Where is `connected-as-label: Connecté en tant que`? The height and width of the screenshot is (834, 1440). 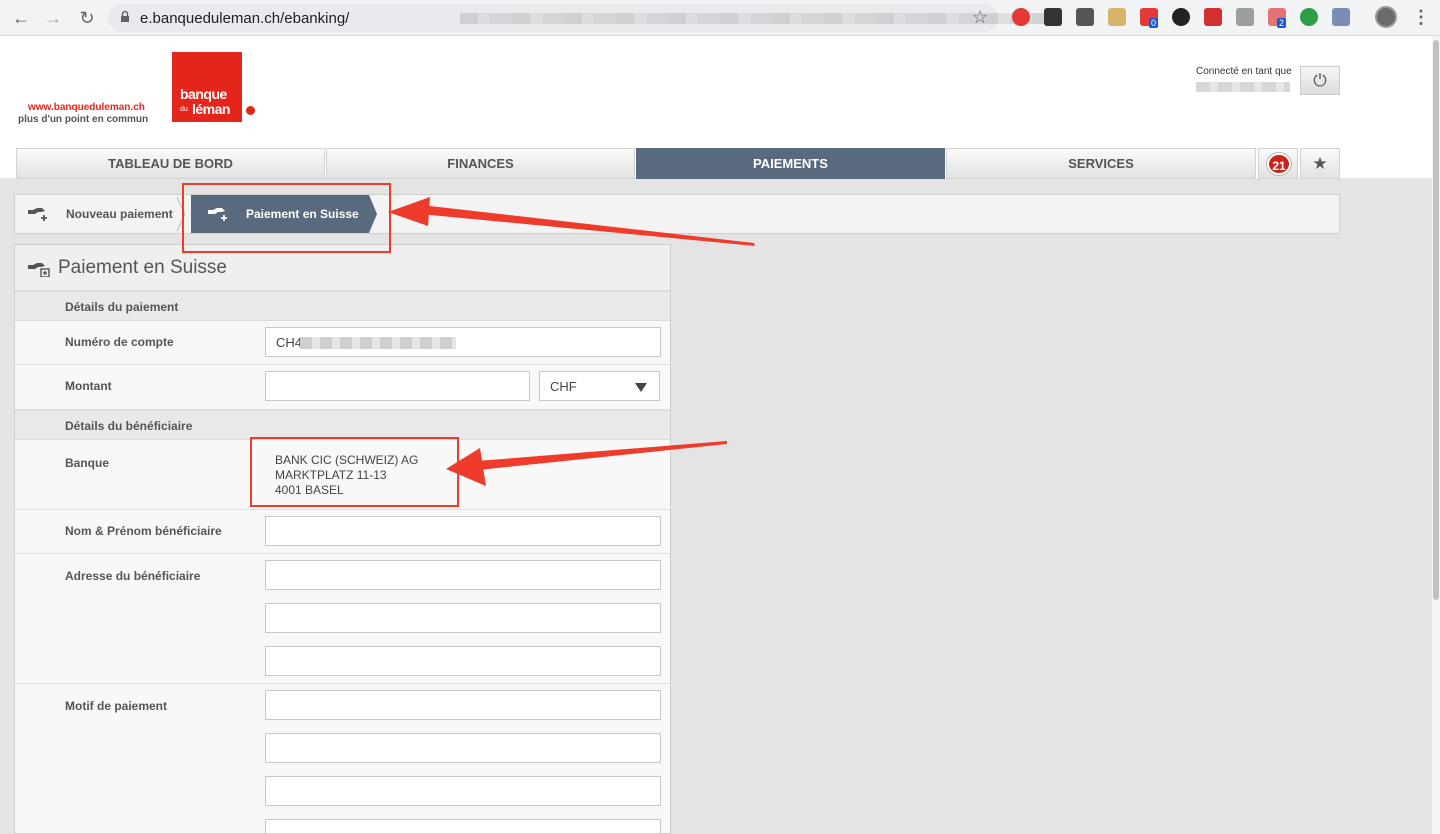 connected-as-label: Connecté en tant que is located at coordinates (1244, 71).